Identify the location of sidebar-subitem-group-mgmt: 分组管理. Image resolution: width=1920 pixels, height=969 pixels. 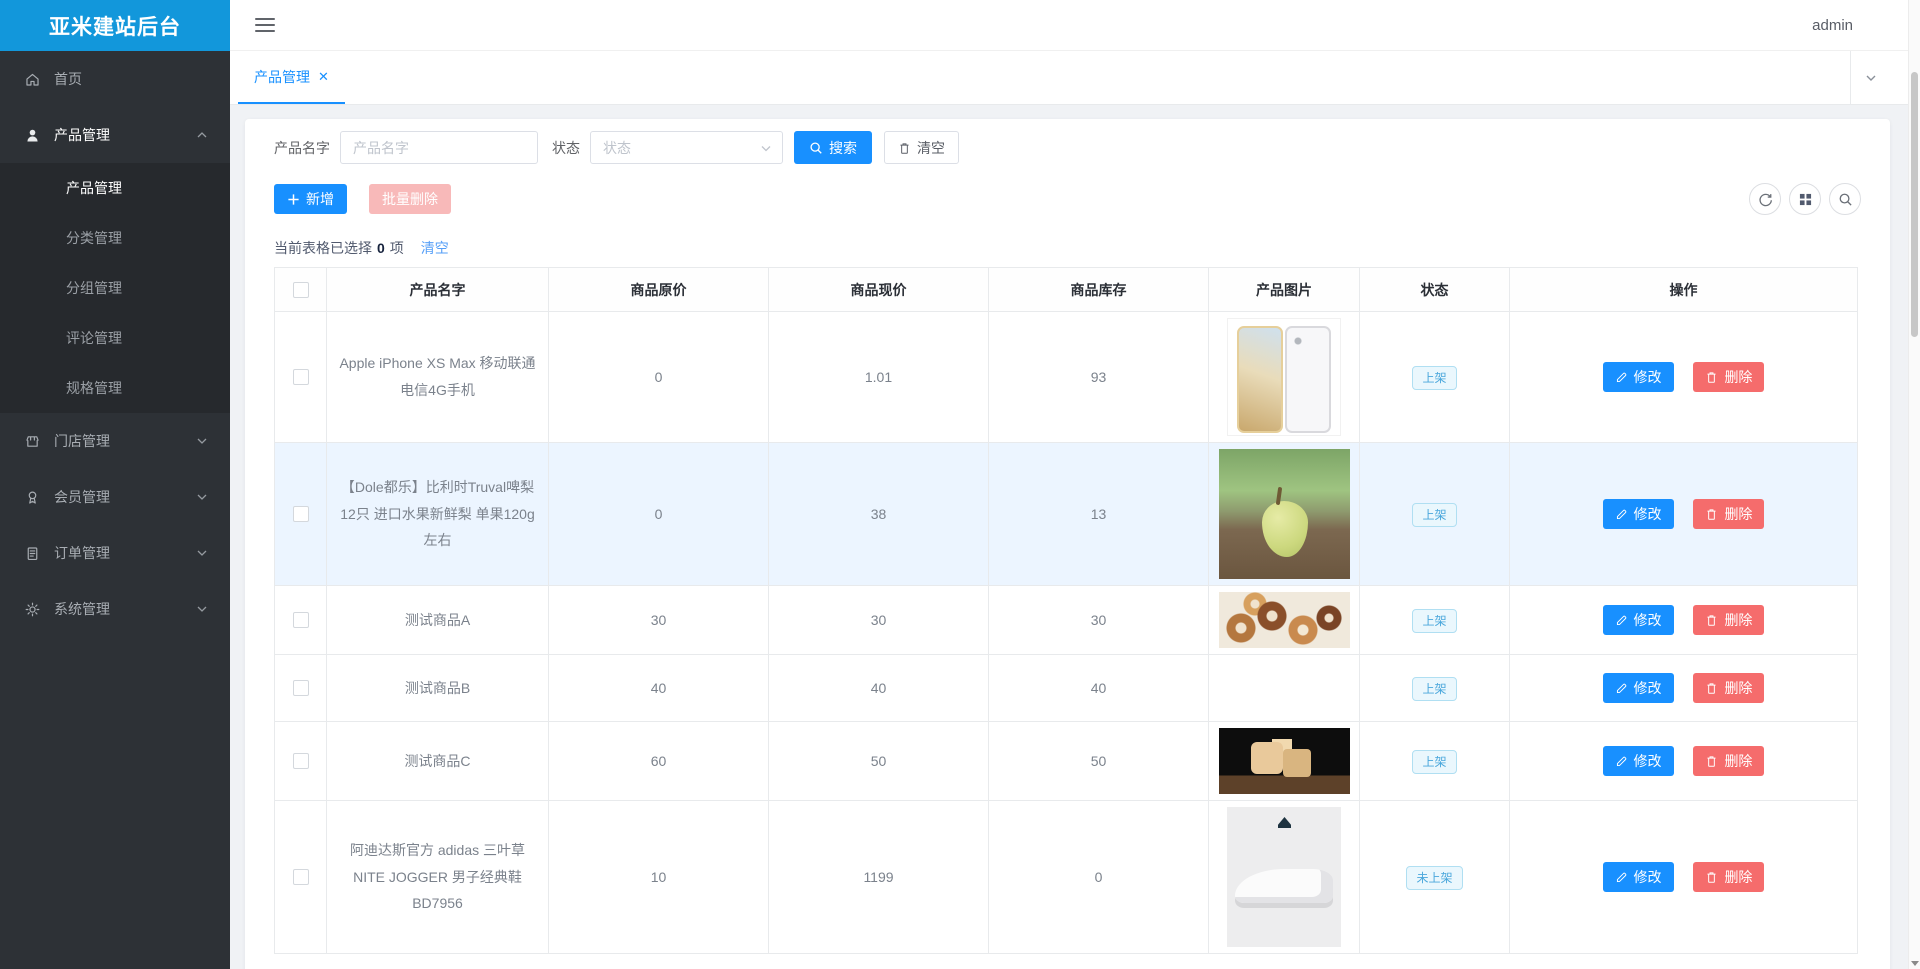
(115, 288).